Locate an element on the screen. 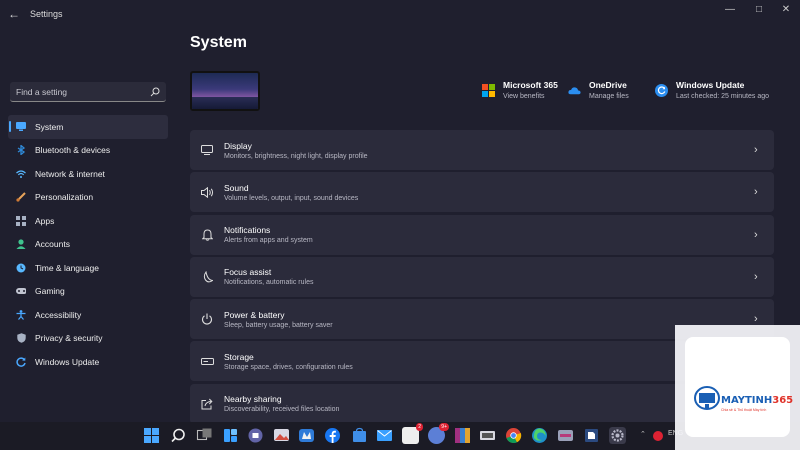 This screenshot has width=800, height=450. search-taskbar-icon is located at coordinates (178, 435).